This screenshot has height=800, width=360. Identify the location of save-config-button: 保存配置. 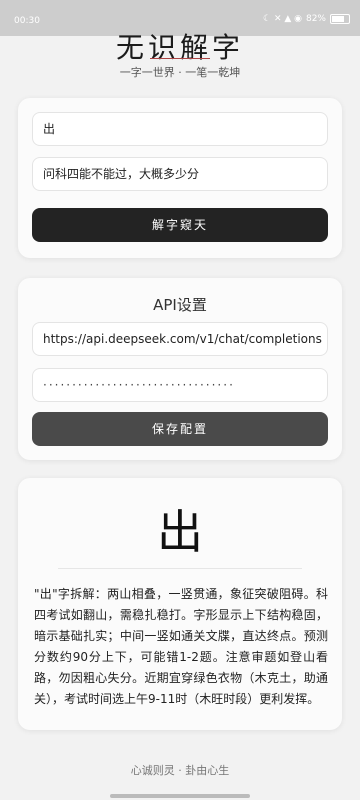
(180, 429).